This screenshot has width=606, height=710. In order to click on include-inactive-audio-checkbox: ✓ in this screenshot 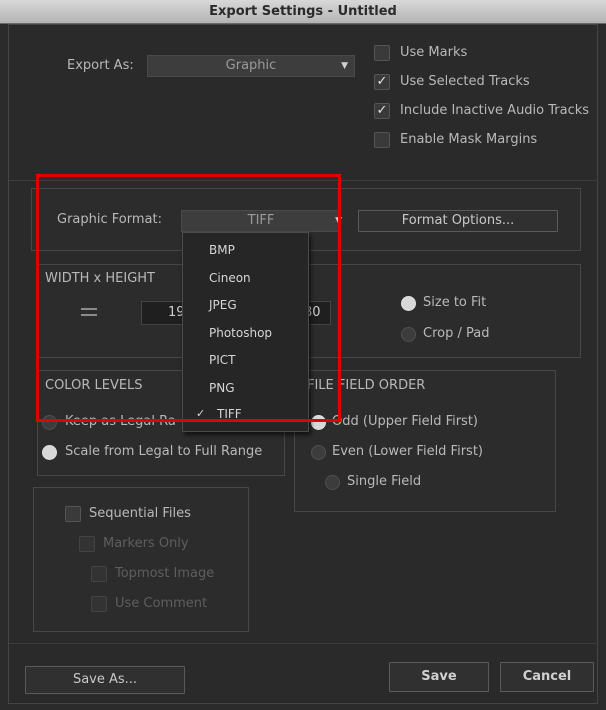, I will do `click(382, 111)`.